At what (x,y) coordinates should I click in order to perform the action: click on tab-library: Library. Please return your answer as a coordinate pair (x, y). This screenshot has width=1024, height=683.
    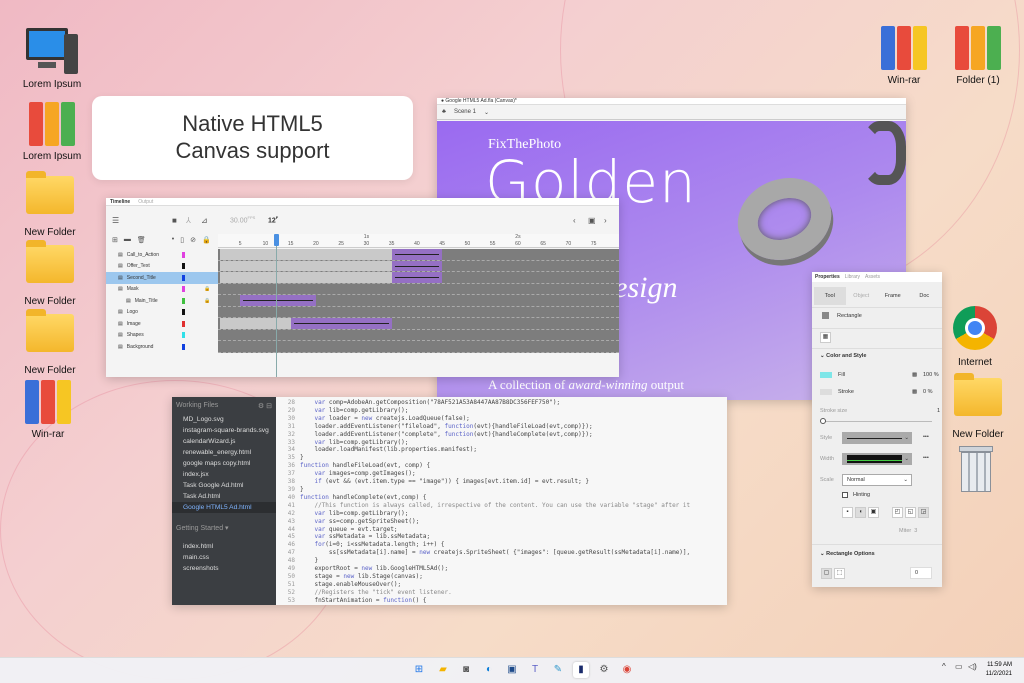
    Looking at the image, I should click on (852, 277).